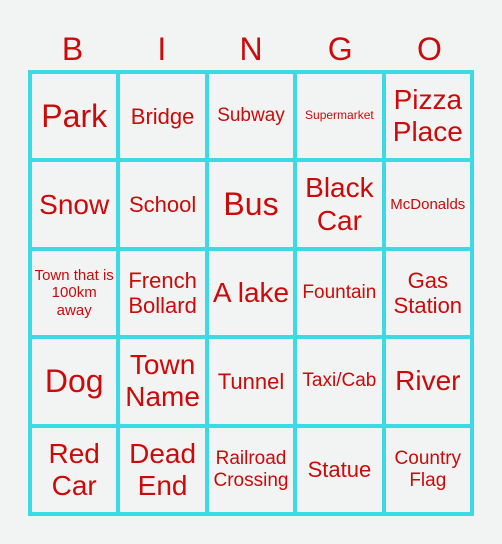 The image size is (502, 544). What do you see at coordinates (162, 381) in the screenshot?
I see `bingo-cell: Town Name` at bounding box center [162, 381].